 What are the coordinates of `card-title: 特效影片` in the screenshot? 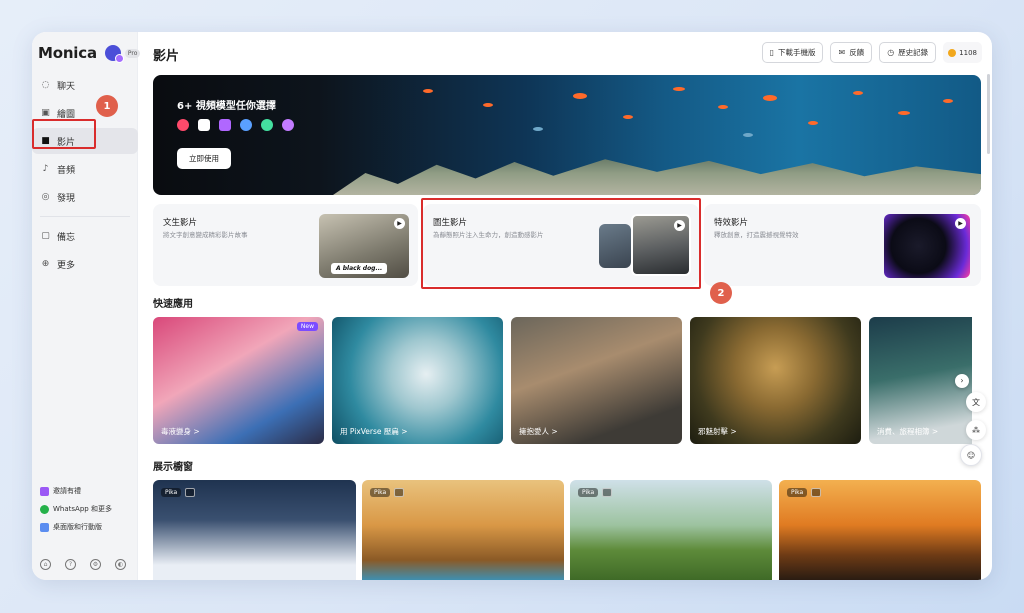 It's located at (731, 223).